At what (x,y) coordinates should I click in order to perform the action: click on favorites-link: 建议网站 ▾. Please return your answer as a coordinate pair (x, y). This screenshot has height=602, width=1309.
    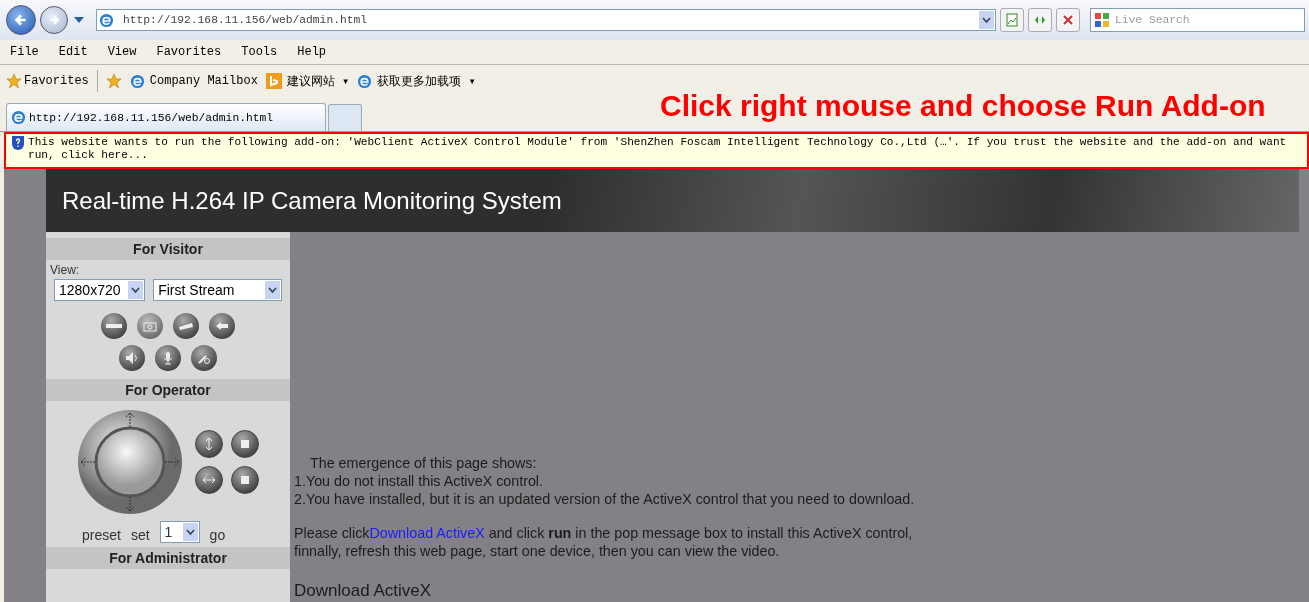
    Looking at the image, I should click on (307, 81).